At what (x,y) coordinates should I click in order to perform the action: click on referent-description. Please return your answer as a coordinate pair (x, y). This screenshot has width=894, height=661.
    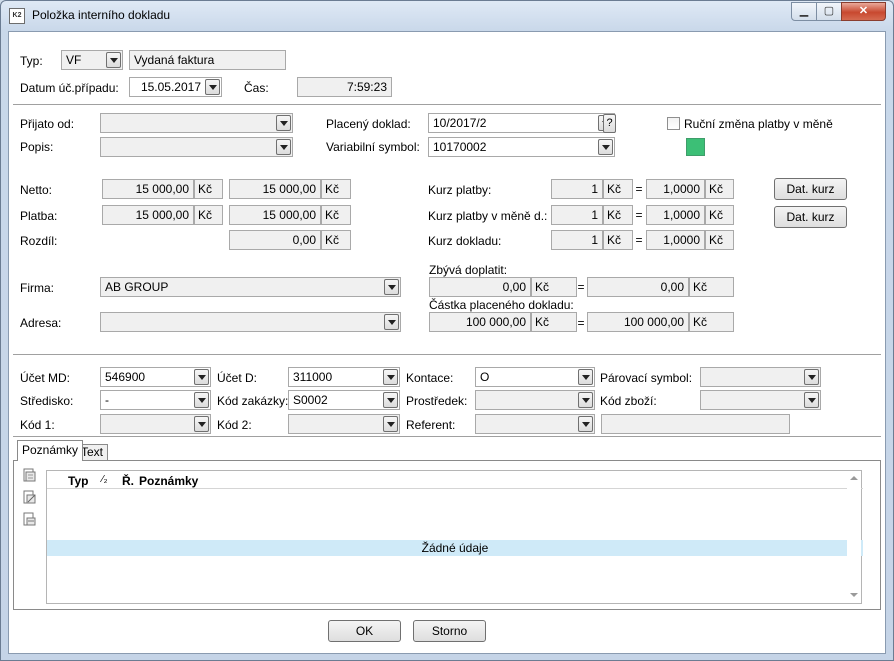
    Looking at the image, I should click on (695, 424).